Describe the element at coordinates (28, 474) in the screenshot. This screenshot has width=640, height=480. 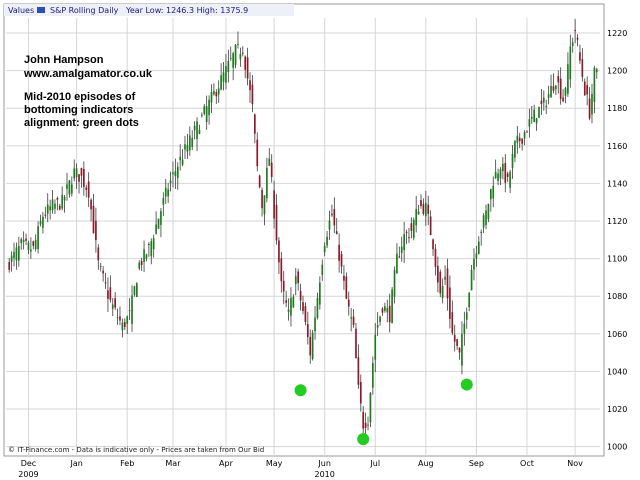
I see `year-label: 2009` at that location.